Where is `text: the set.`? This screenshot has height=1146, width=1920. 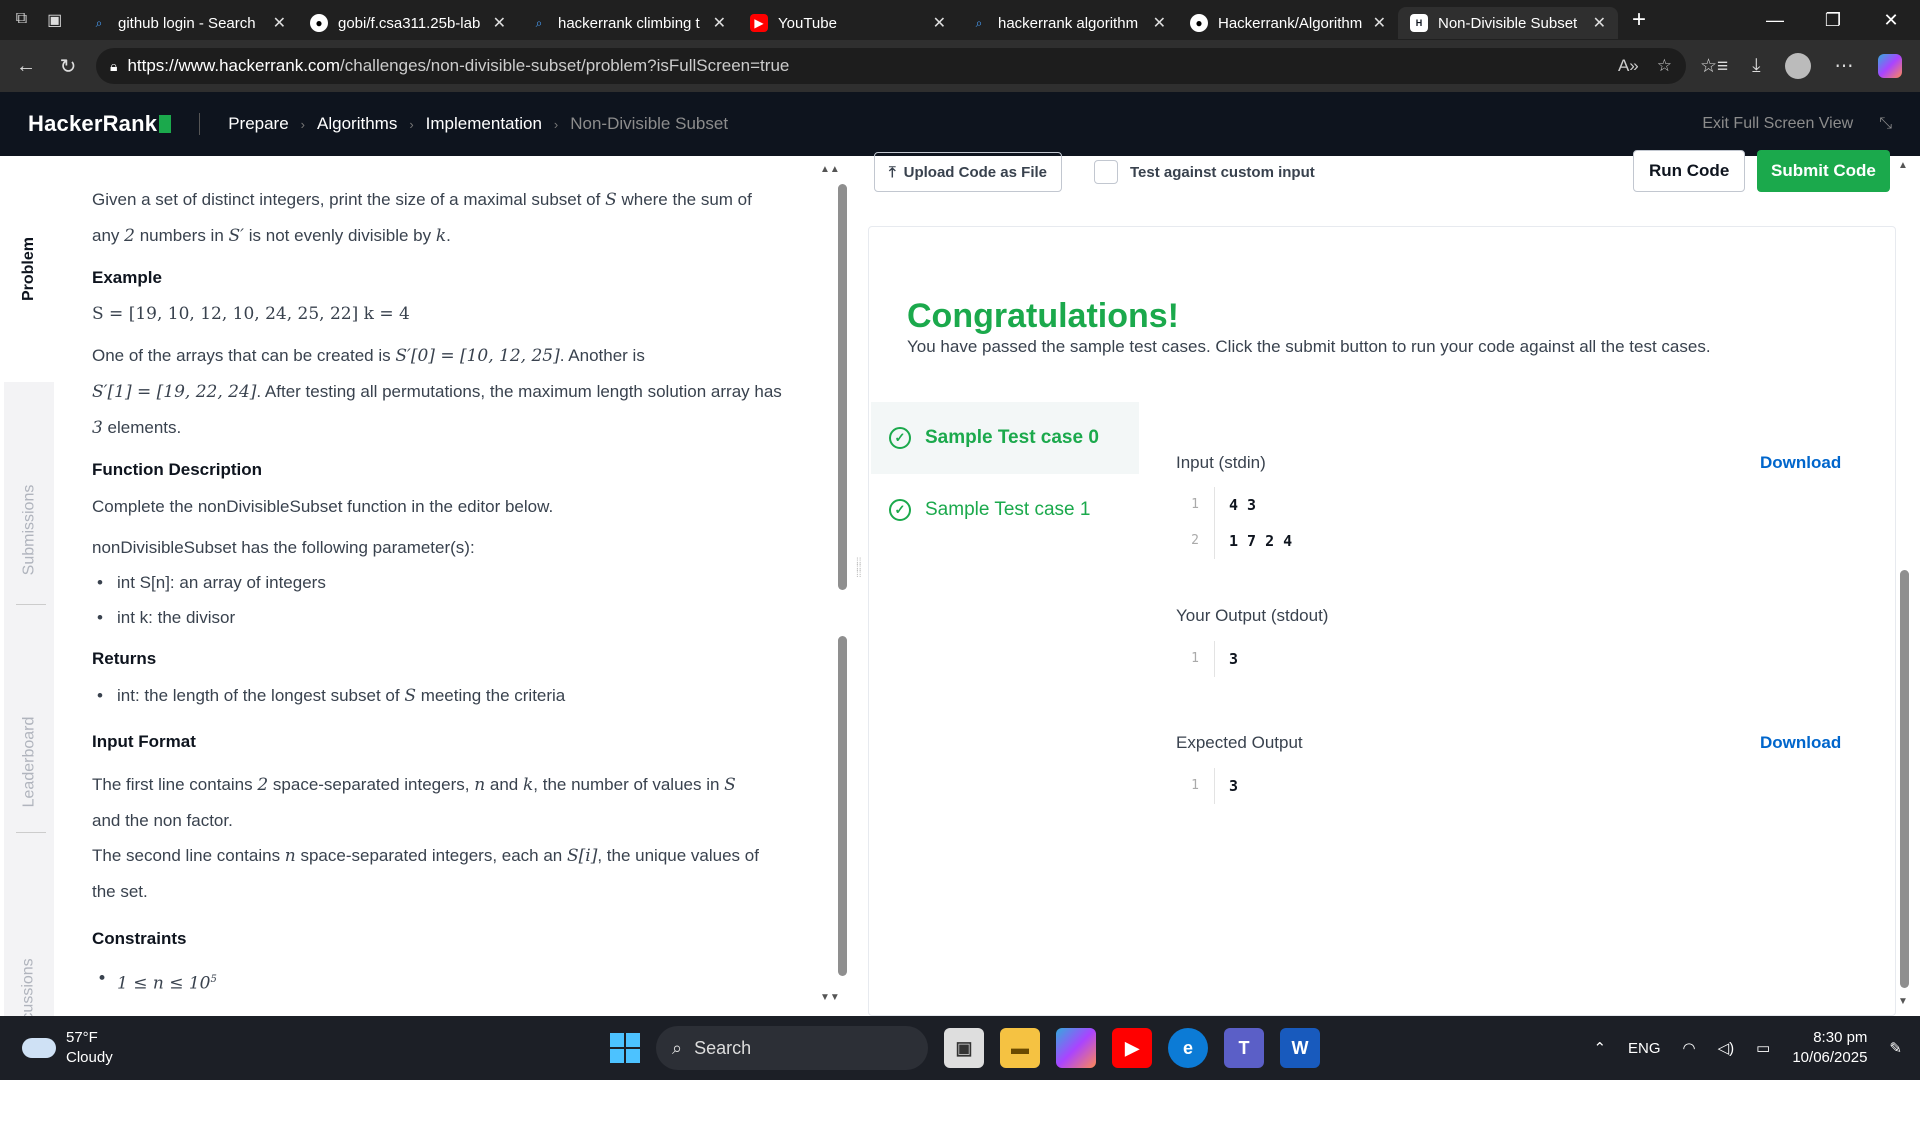 text: the set. is located at coordinates (120, 891).